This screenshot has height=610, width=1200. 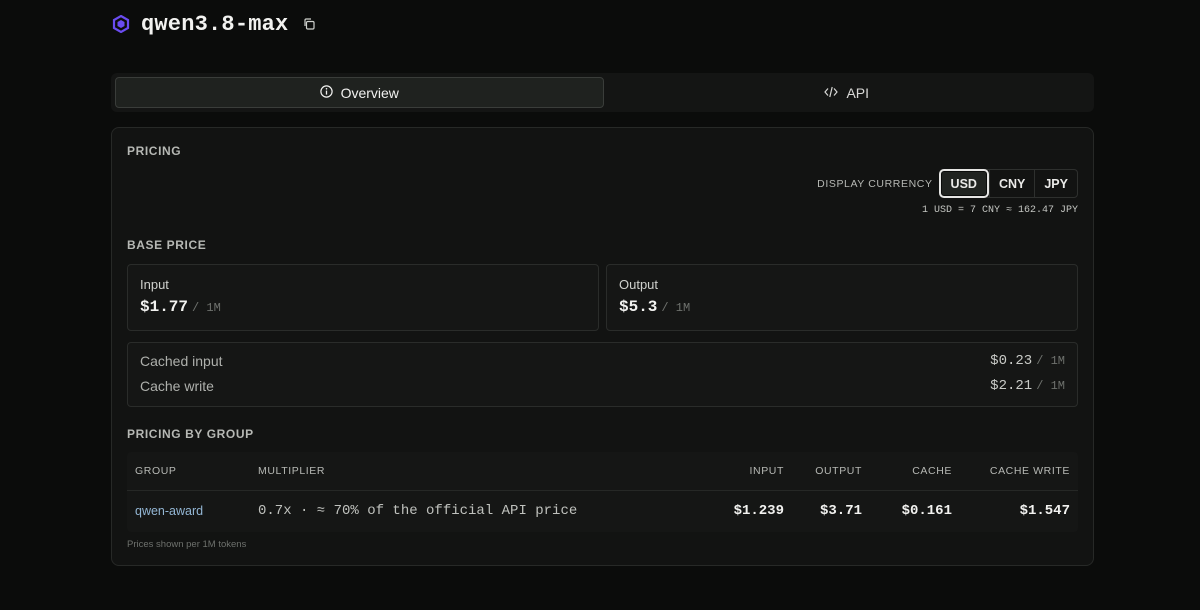 I want to click on column-header-output: OUTPUT, so click(x=838, y=471).